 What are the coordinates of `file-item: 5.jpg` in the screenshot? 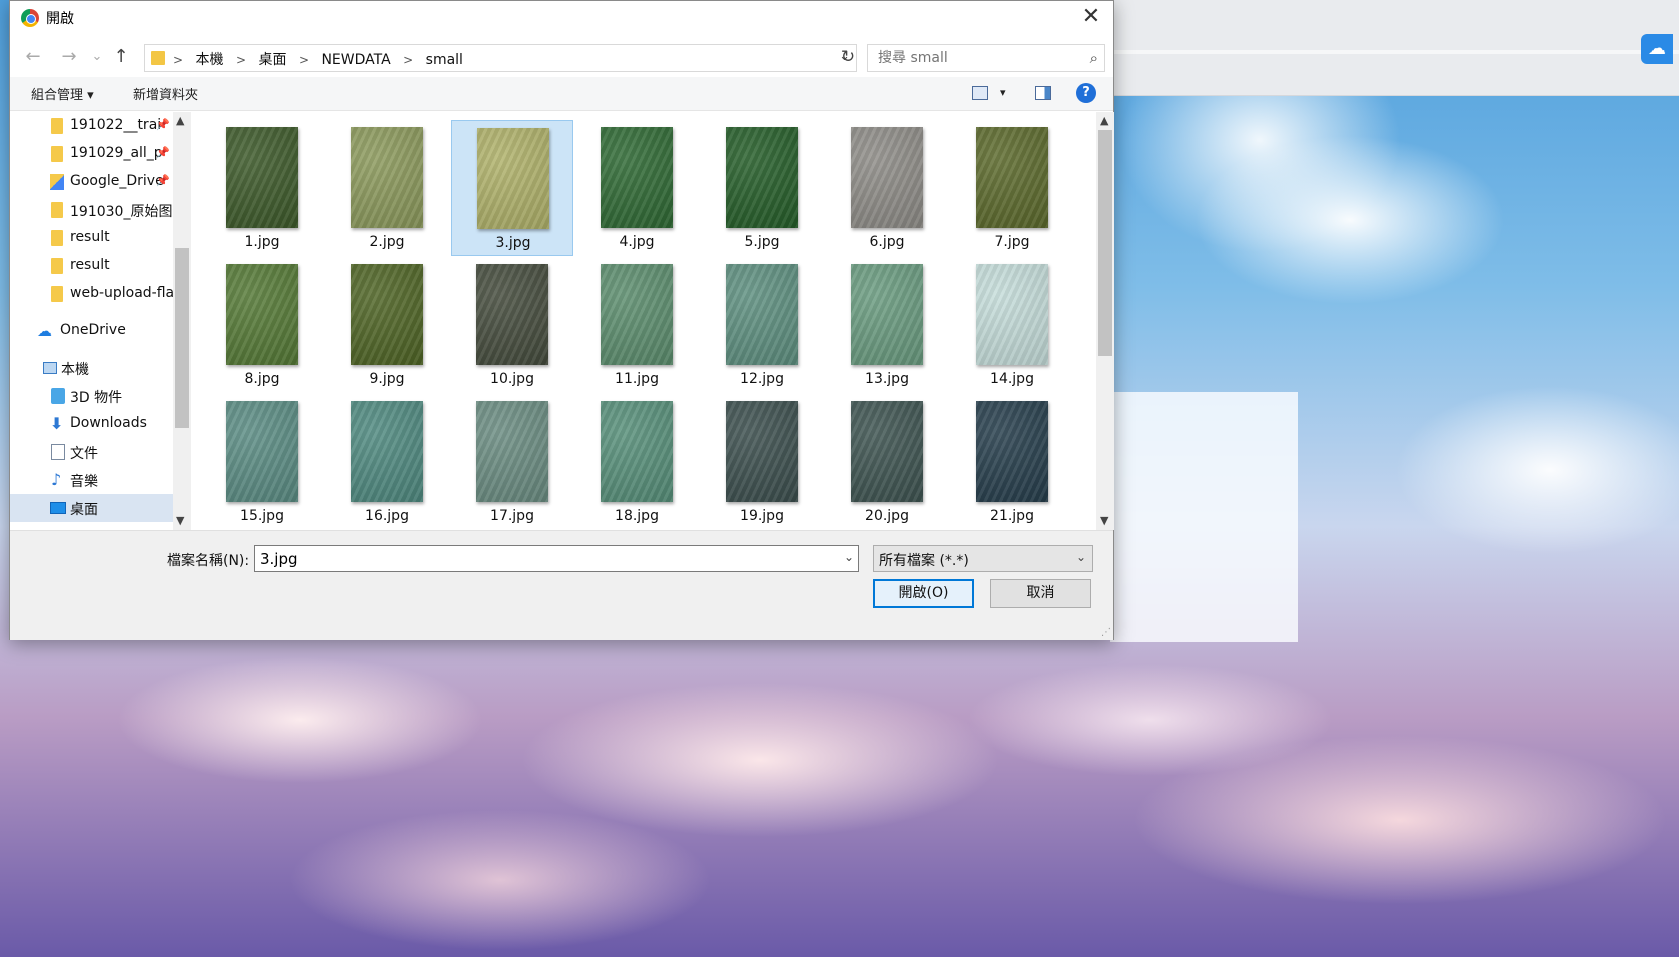 It's located at (762, 188).